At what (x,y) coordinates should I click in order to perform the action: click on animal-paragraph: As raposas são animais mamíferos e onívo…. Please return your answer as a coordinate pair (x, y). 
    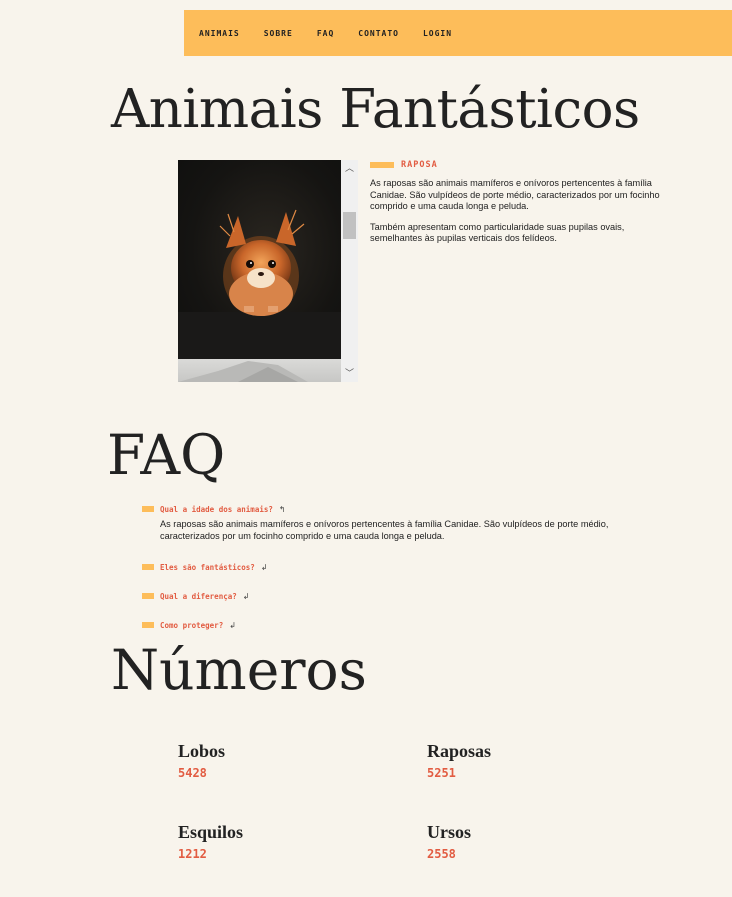
    Looking at the image, I should click on (515, 194).